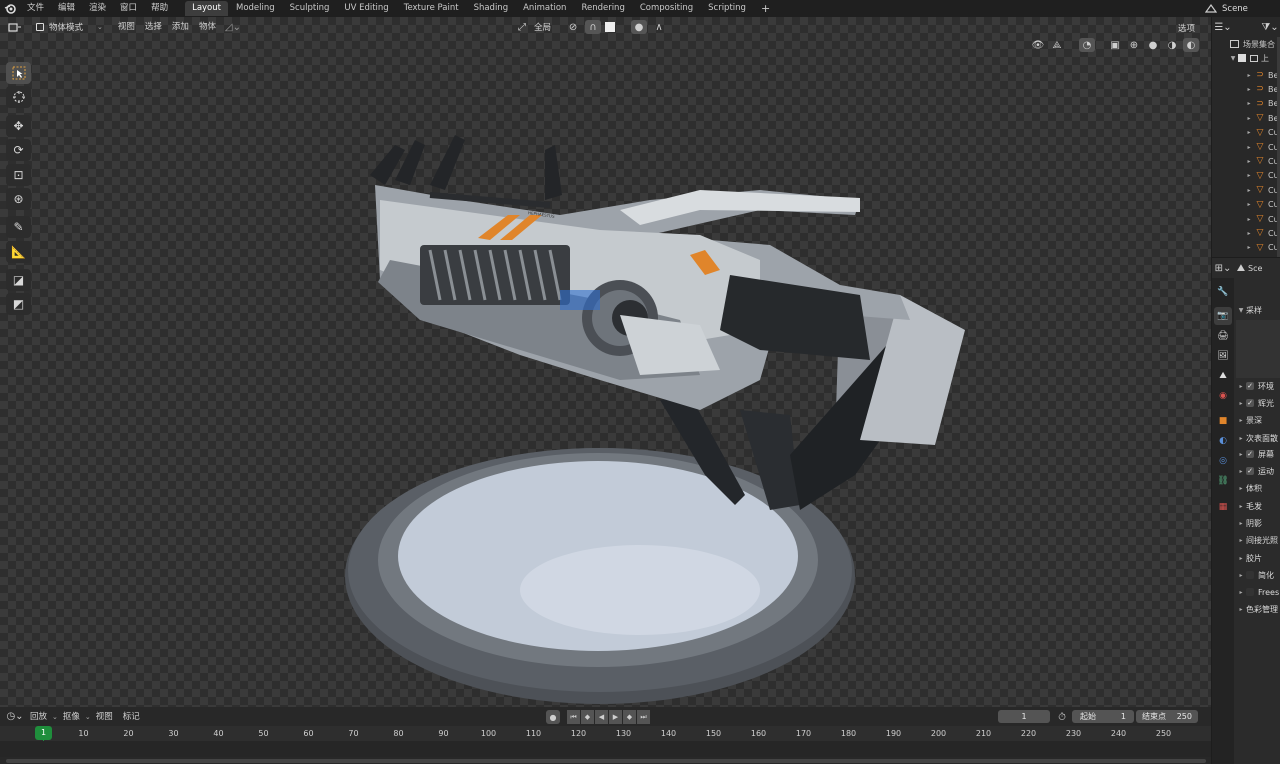 The image size is (1280, 764). Describe the element at coordinates (1024, 716) in the screenshot. I see `current-frame-field: 1` at that location.